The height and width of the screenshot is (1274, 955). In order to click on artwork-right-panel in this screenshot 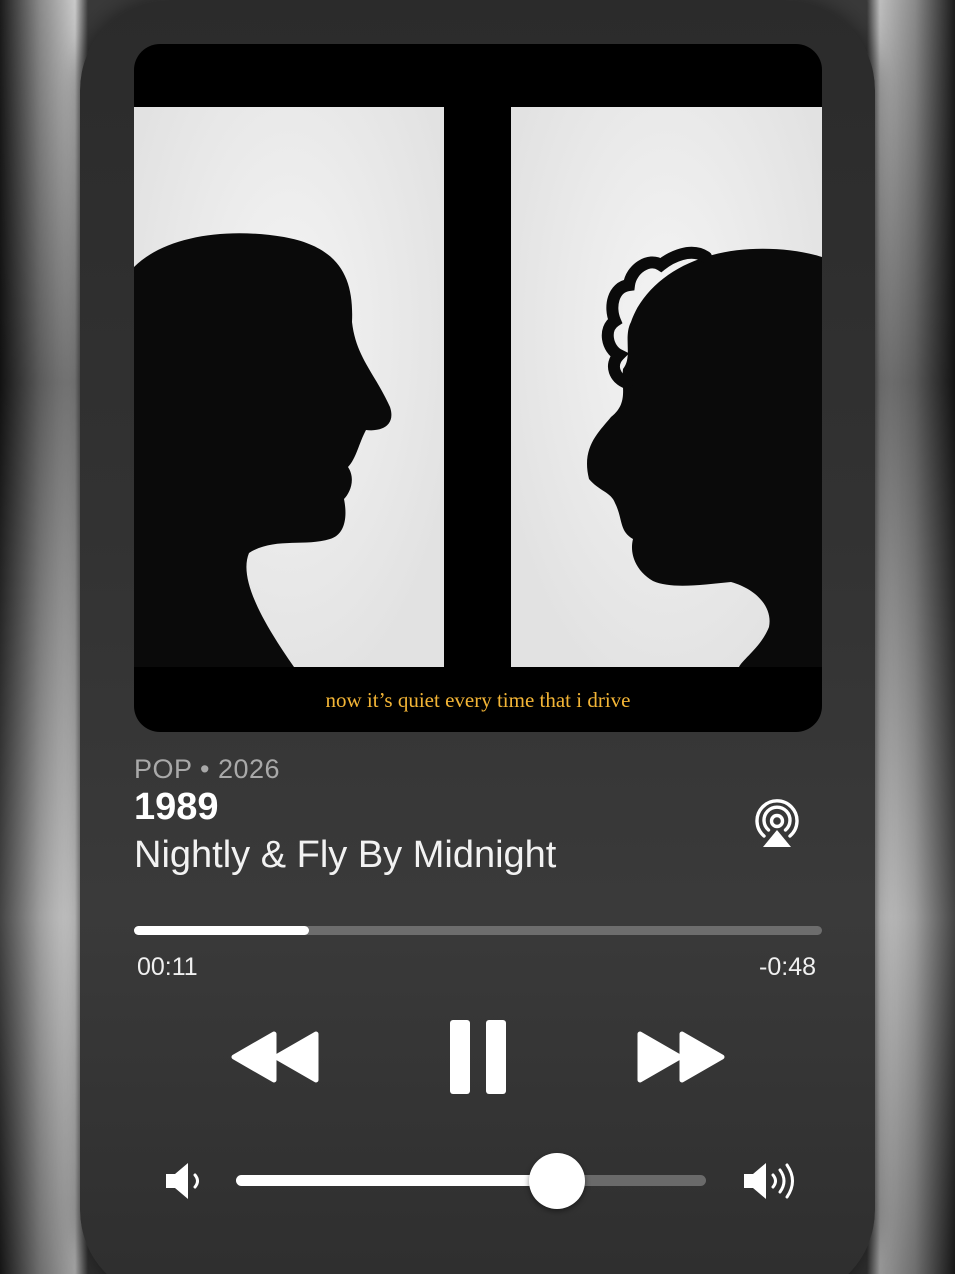, I will do `click(666, 387)`.